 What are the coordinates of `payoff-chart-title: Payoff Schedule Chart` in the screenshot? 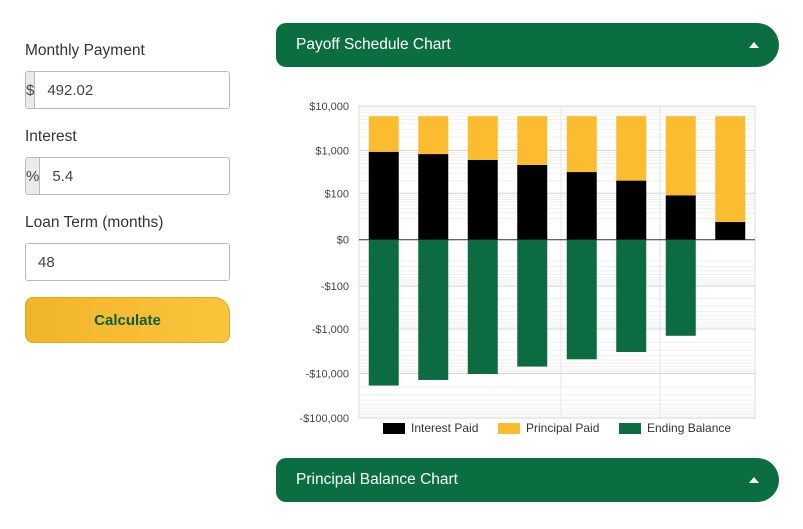 It's located at (373, 44).